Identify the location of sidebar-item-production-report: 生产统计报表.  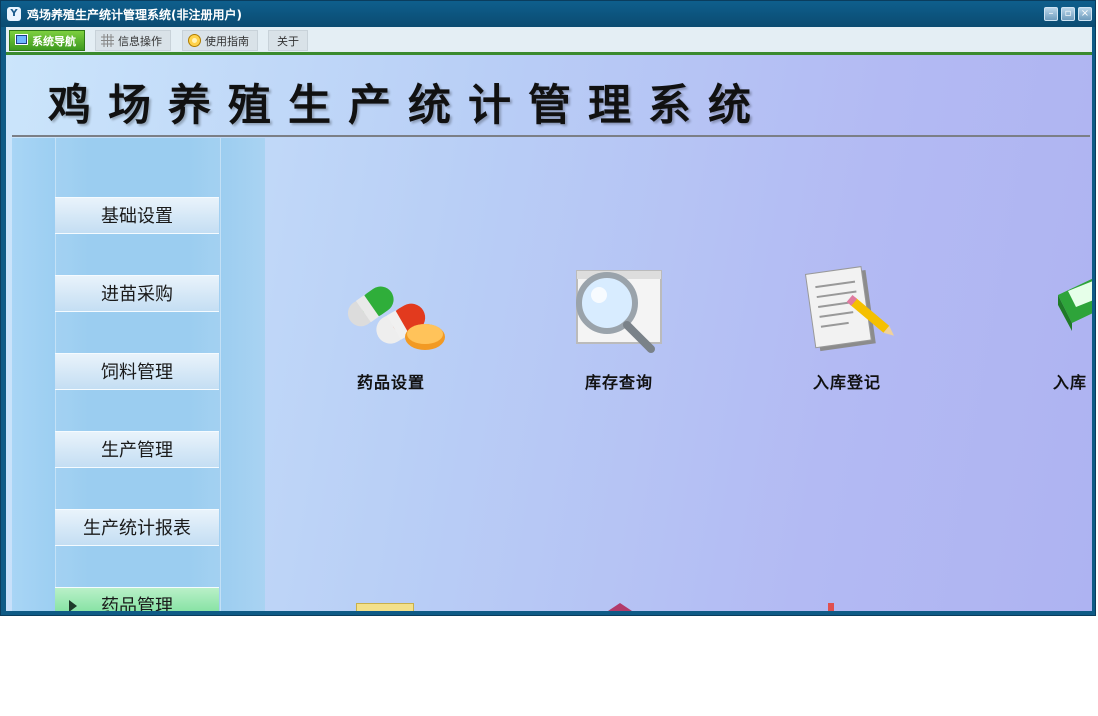
(137, 527).